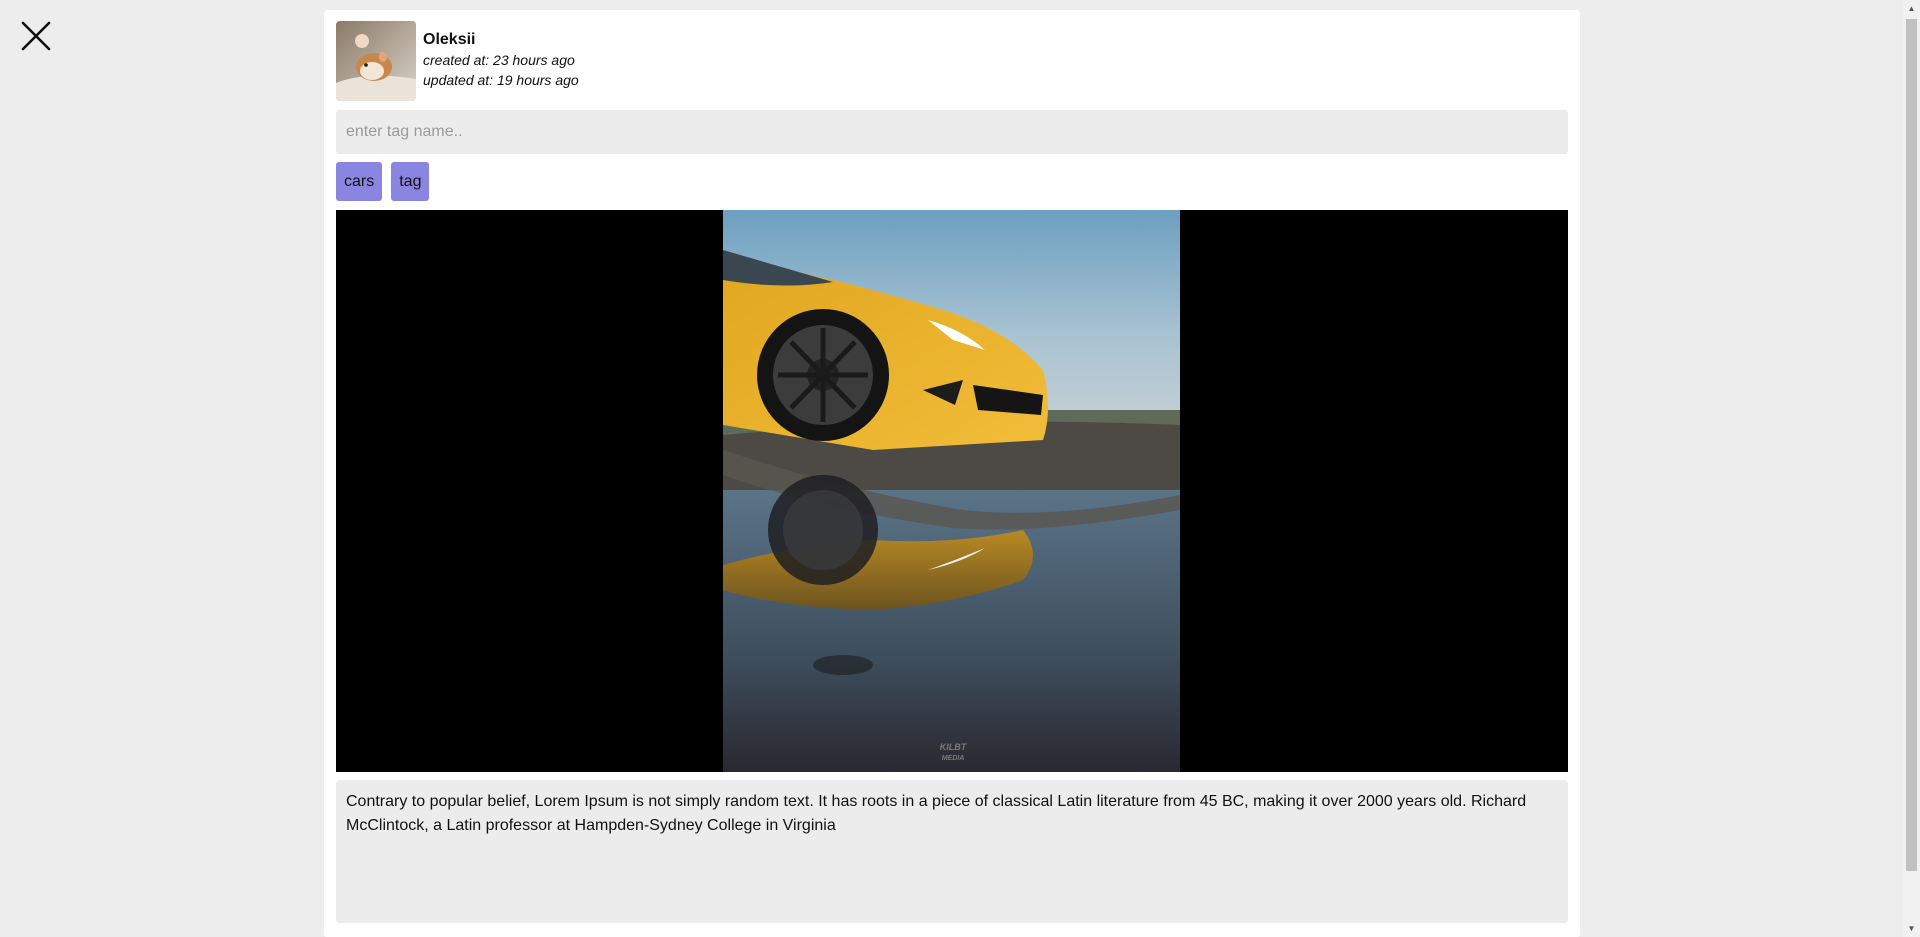 The width and height of the screenshot is (1920, 937). I want to click on avatar-image, so click(376, 61).